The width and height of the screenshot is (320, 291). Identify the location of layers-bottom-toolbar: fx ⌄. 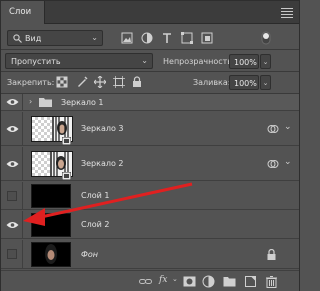
(150, 280).